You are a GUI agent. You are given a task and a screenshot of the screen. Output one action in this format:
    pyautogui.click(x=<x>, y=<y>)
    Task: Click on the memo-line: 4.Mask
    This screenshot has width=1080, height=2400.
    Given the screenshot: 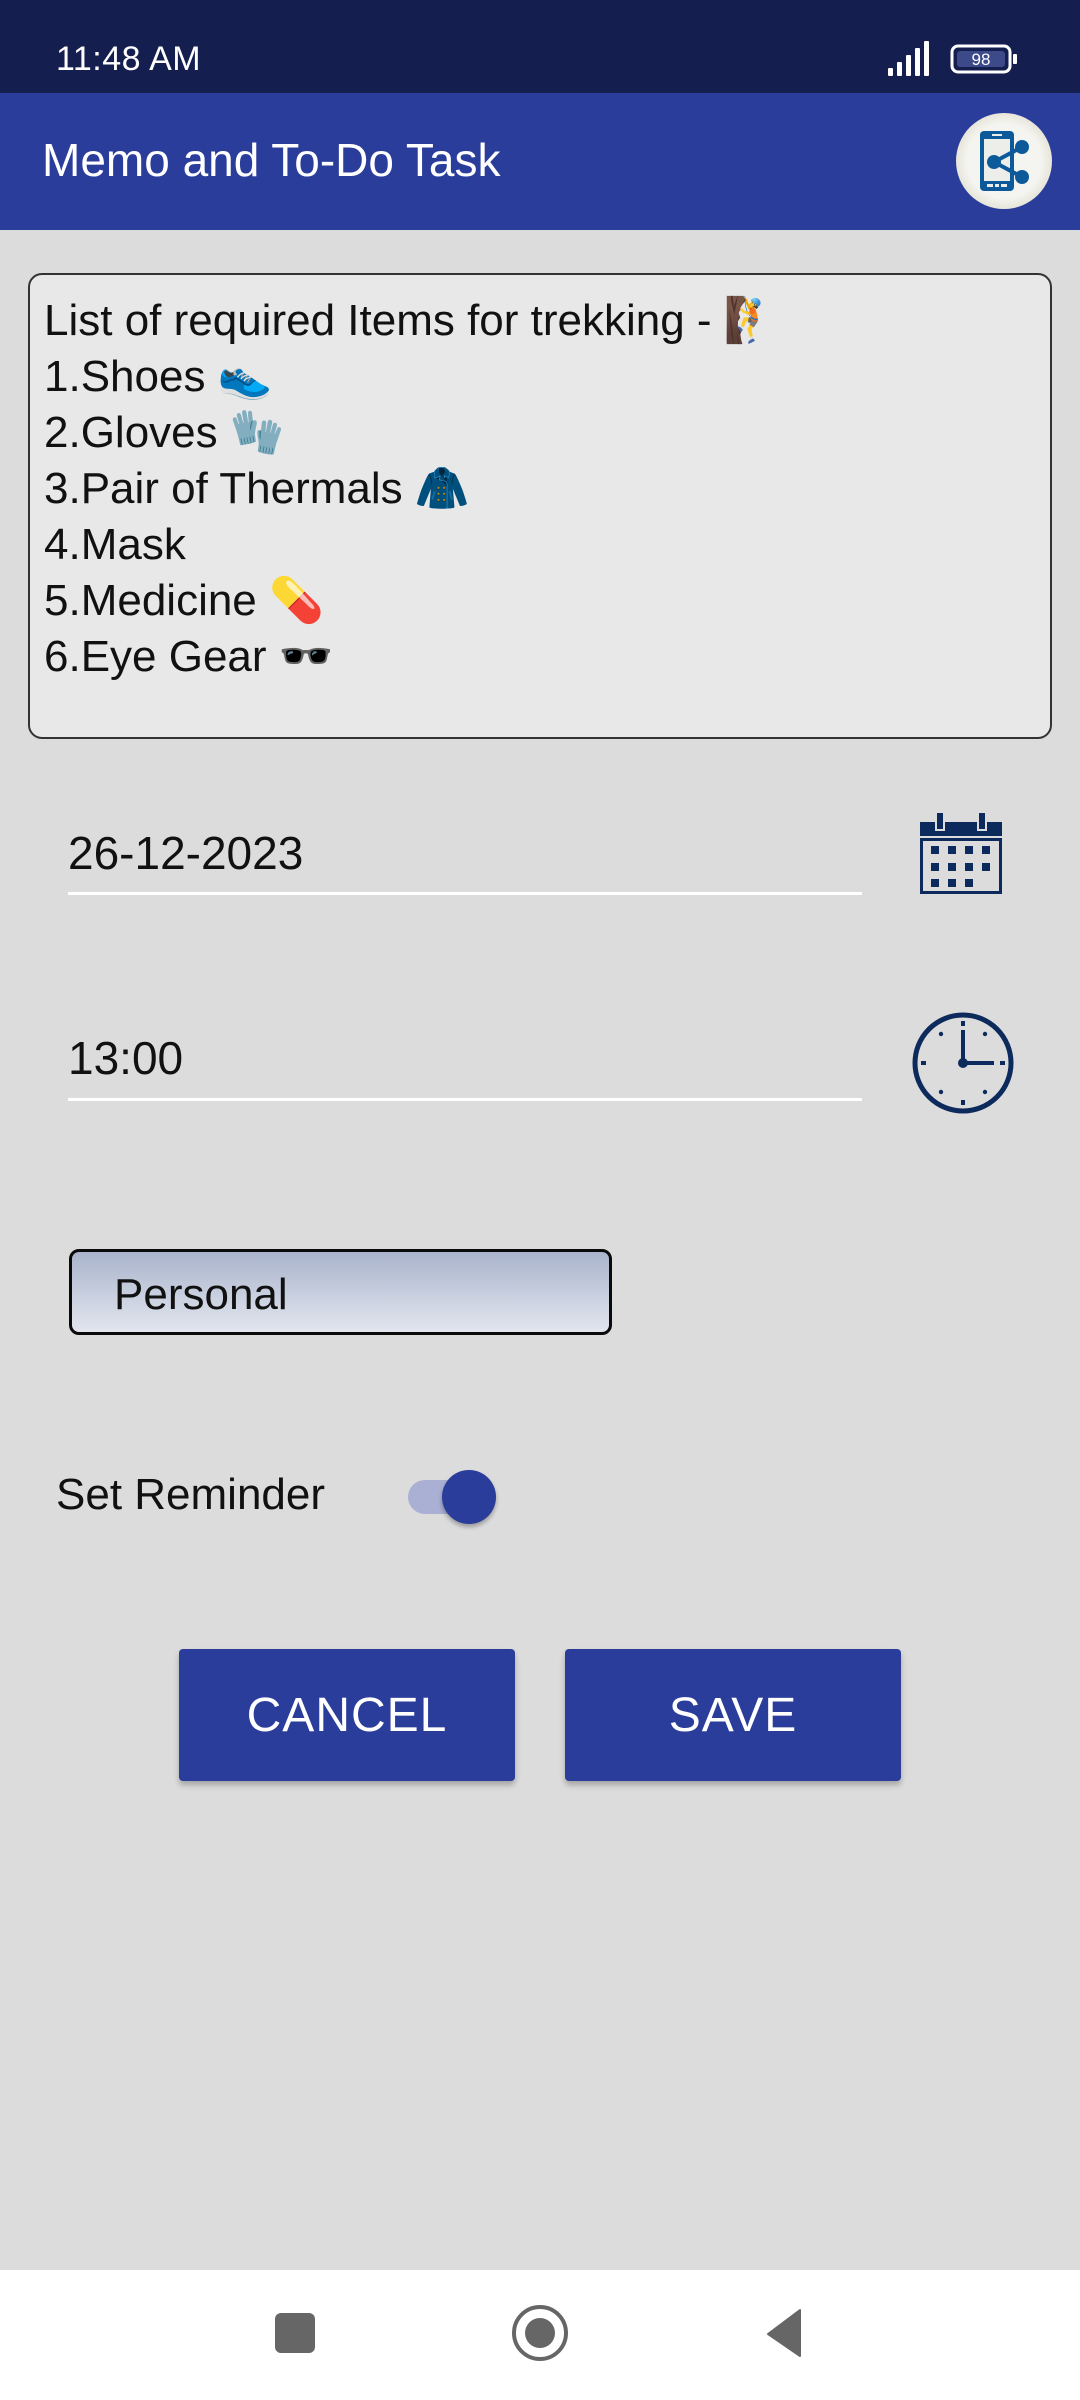 What is the action you would take?
    pyautogui.click(x=115, y=544)
    